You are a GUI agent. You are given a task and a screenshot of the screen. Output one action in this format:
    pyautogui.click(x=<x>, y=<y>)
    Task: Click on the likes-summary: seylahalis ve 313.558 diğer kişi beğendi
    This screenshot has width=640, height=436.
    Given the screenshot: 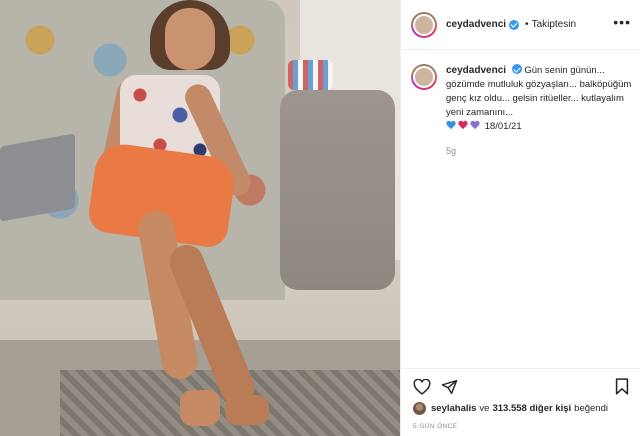 What is the action you would take?
    pyautogui.click(x=512, y=408)
    